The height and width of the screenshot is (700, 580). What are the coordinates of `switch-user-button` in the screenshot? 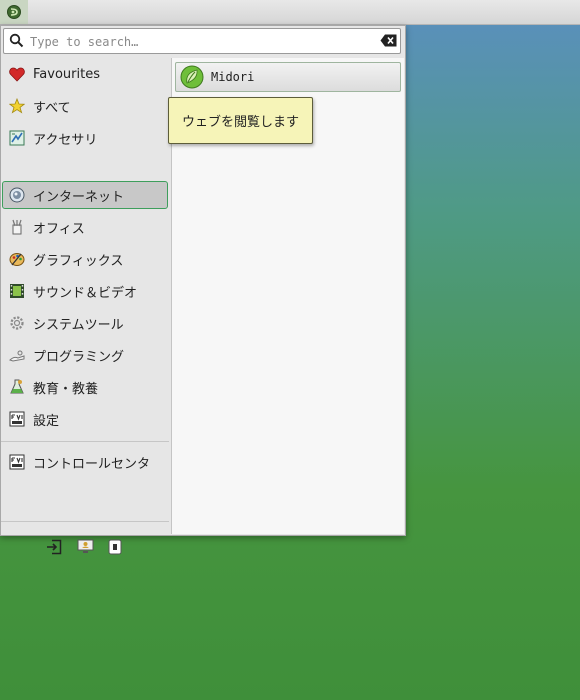 It's located at (85, 547).